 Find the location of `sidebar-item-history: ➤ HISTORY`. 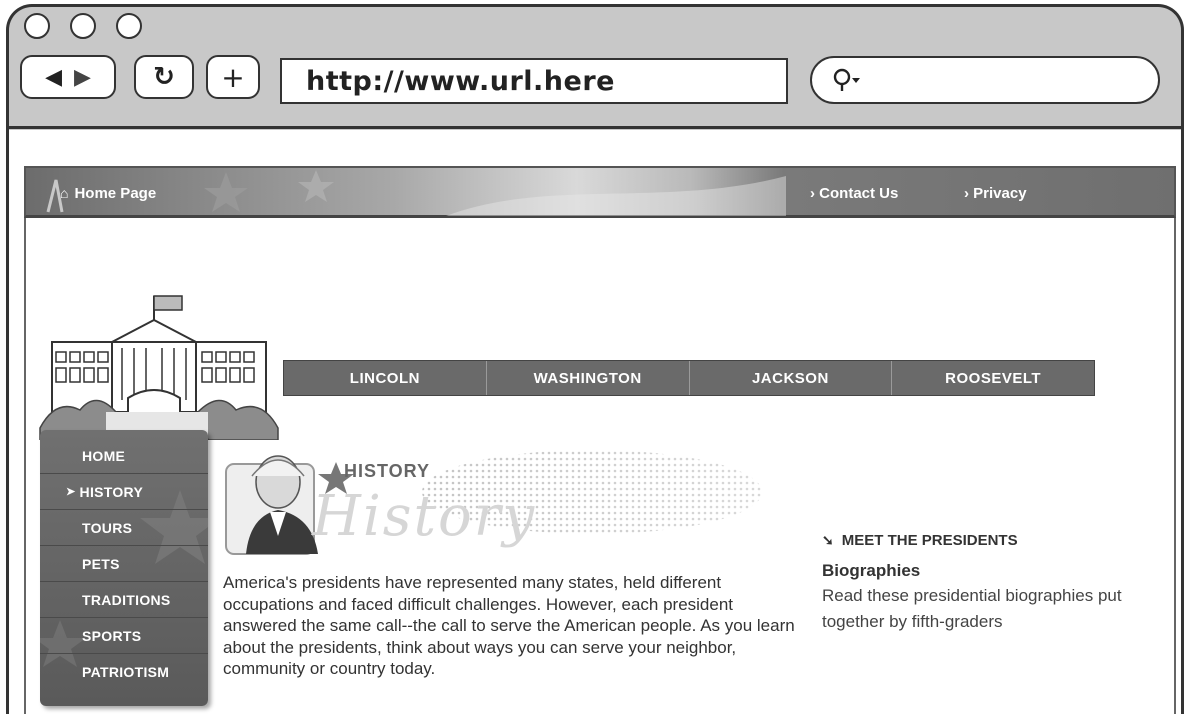

sidebar-item-history: ➤ HISTORY is located at coordinates (124, 492).